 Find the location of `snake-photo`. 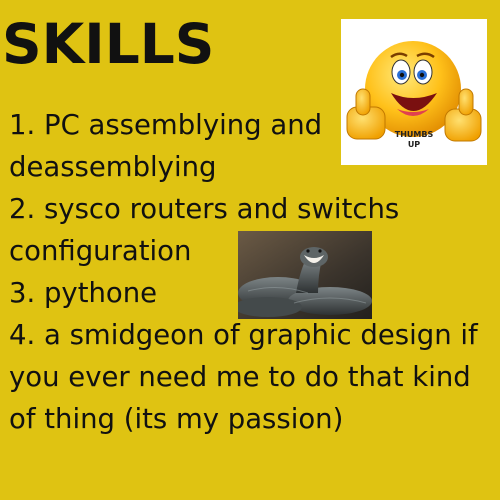

snake-photo is located at coordinates (305, 275).